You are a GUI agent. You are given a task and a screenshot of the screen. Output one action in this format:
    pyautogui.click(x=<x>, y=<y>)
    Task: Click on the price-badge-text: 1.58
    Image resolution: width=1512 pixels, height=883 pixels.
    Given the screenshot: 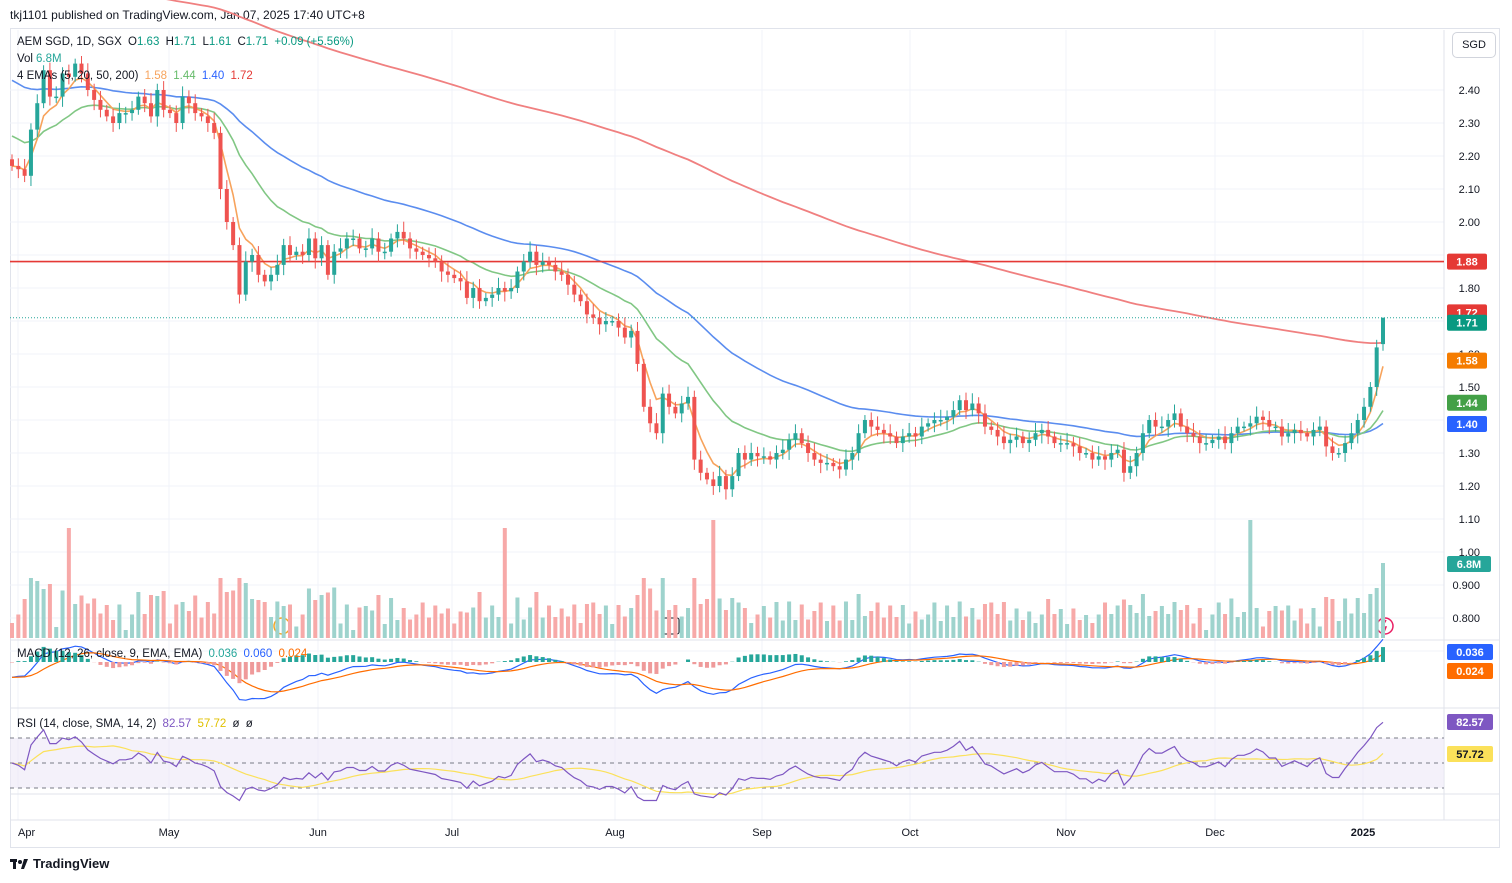 What is the action you would take?
    pyautogui.click(x=1466, y=362)
    